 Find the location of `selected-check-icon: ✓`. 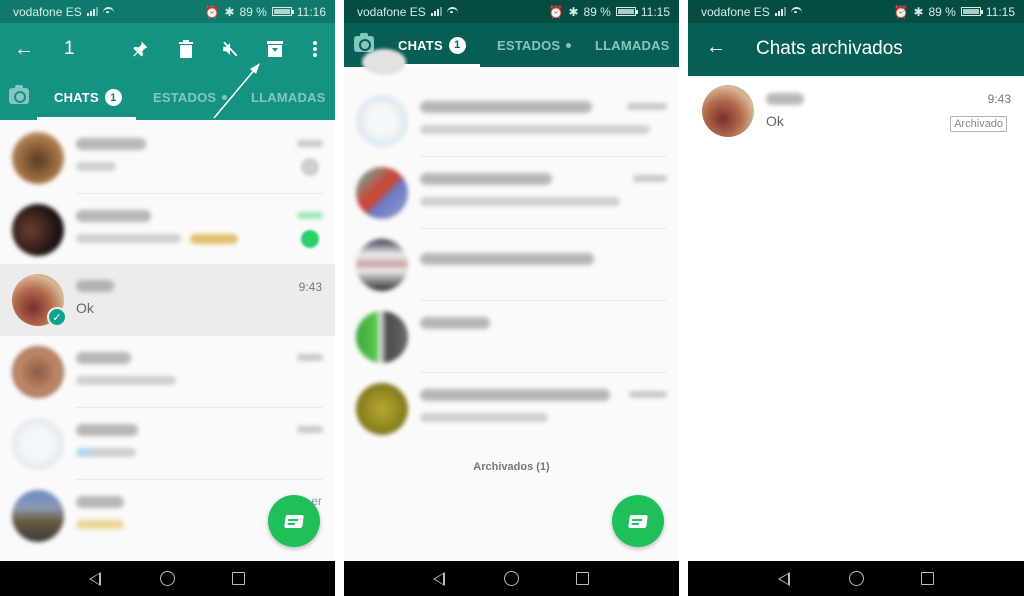

selected-check-icon: ✓ is located at coordinates (57, 317).